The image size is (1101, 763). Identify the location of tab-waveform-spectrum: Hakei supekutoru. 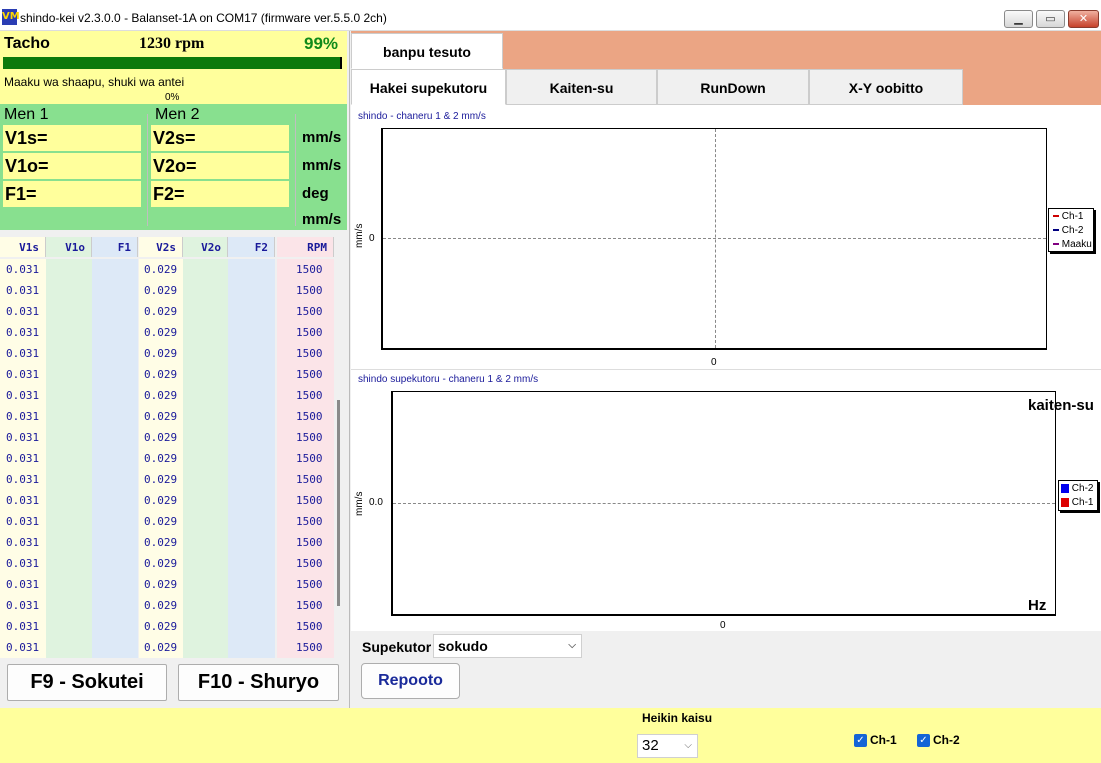
(428, 87).